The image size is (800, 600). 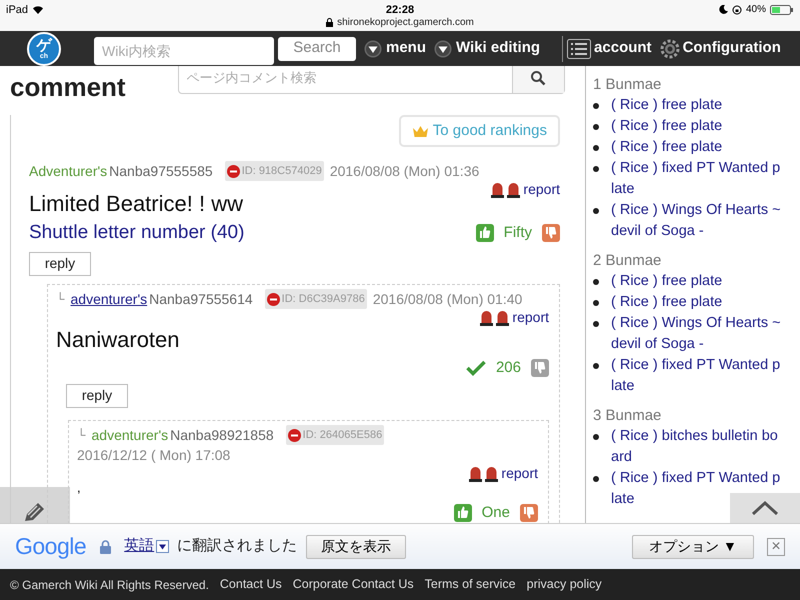 I want to click on id-badge: ID: 264065E586, so click(x=335, y=435).